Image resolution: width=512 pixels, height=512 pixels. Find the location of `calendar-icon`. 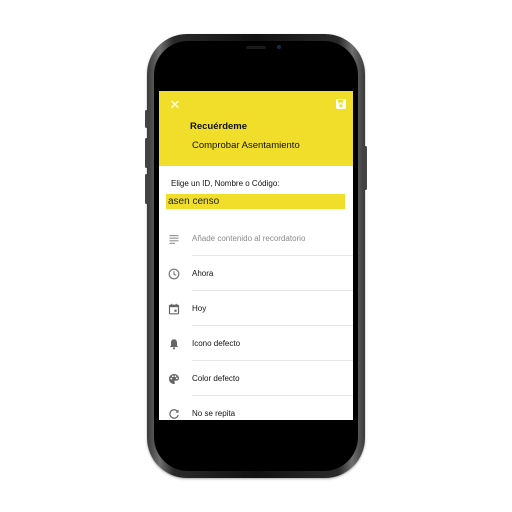

calendar-icon is located at coordinates (174, 309).